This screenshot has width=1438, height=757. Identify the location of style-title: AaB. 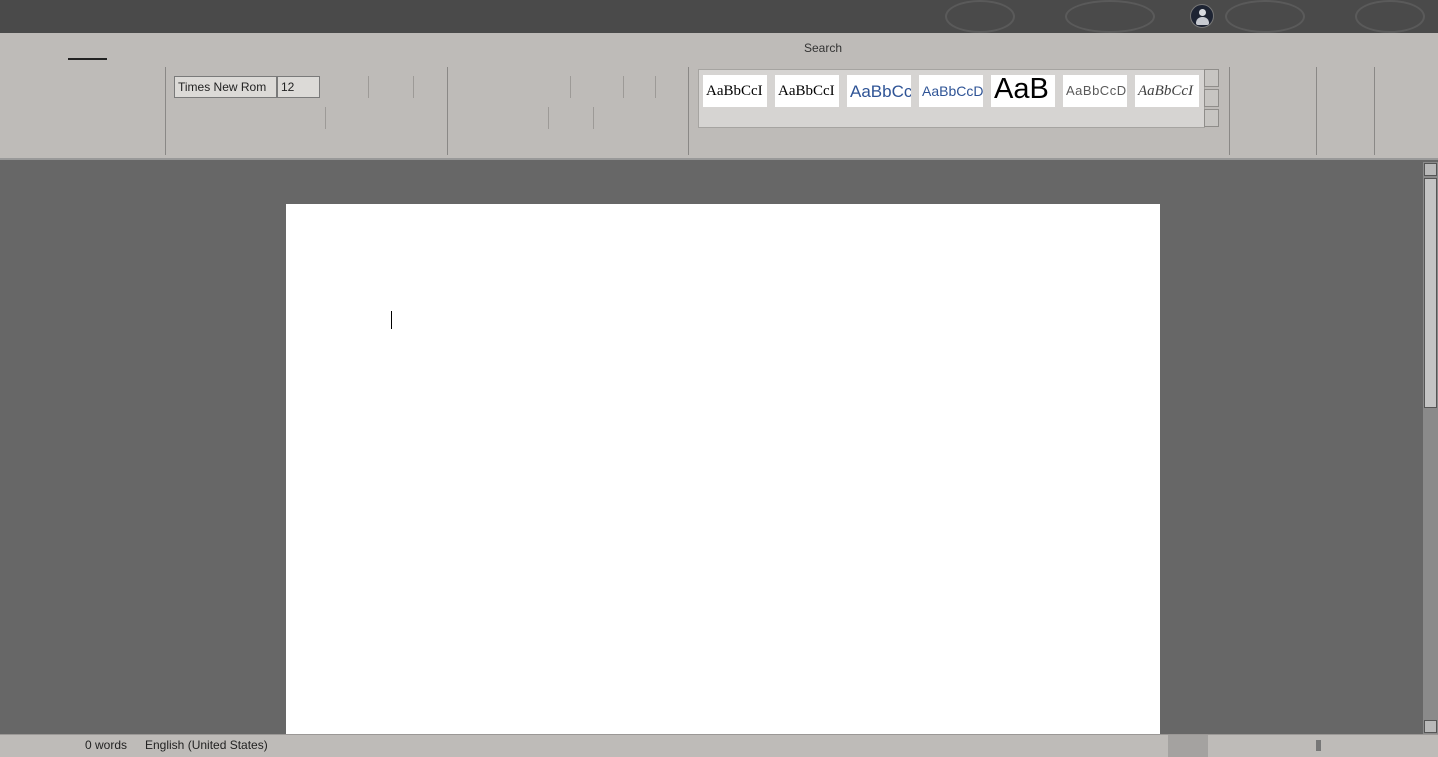
(1023, 91).